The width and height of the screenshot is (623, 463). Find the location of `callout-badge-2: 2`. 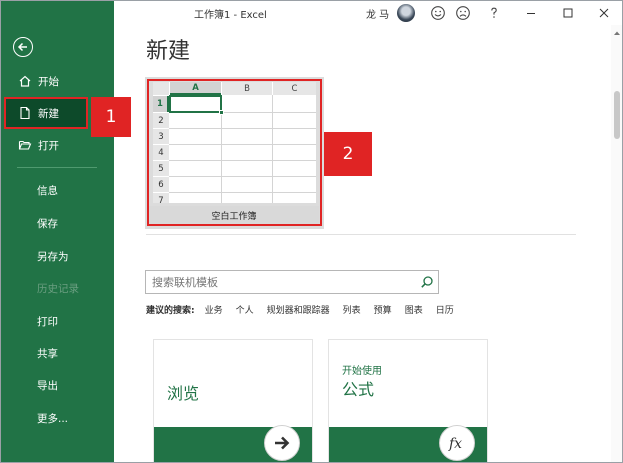

callout-badge-2: 2 is located at coordinates (348, 154).